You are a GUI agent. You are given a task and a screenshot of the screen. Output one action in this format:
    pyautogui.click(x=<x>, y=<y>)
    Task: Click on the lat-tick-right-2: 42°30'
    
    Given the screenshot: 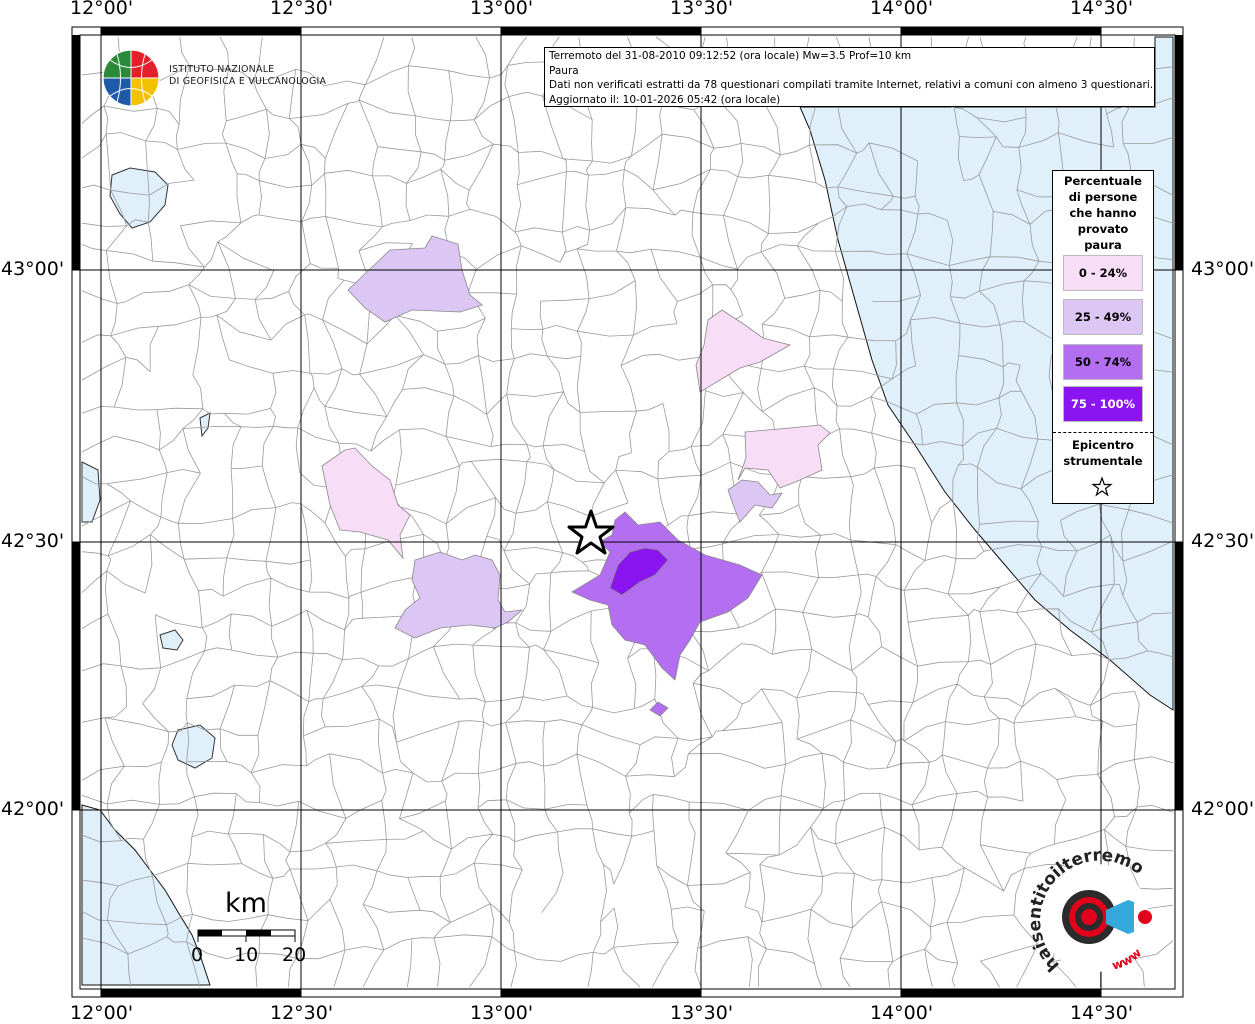 What is the action you would take?
    pyautogui.click(x=1223, y=541)
    